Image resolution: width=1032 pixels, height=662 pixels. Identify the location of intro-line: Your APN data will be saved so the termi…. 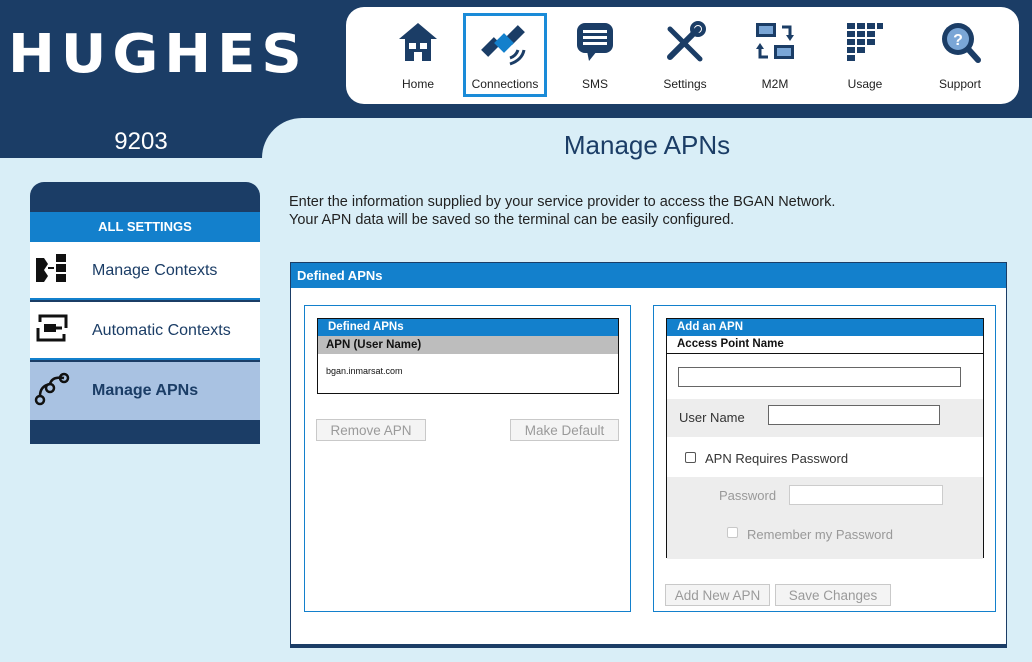
(512, 220).